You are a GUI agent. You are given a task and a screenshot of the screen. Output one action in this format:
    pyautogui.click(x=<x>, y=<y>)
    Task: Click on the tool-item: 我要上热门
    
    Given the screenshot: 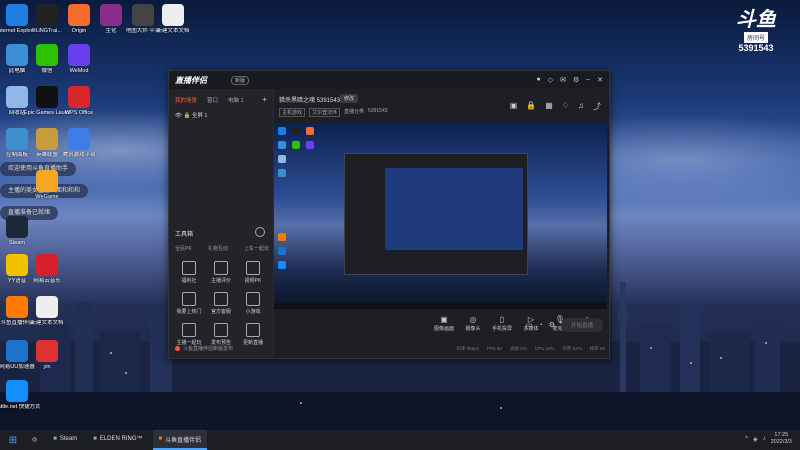 What is the action you would take?
    pyautogui.click(x=189, y=303)
    